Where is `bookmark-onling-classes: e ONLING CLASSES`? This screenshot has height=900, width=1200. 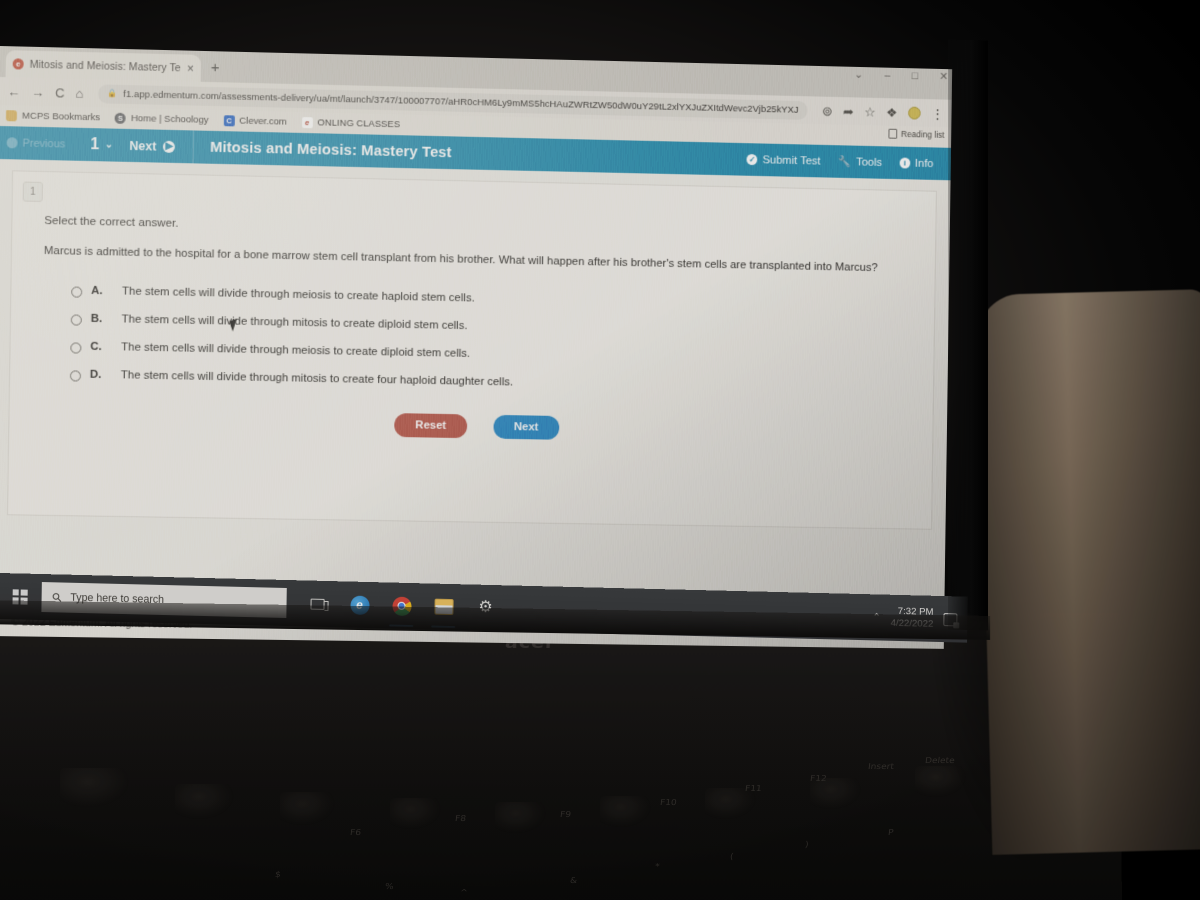 bookmark-onling-classes: e ONLING CLASSES is located at coordinates (351, 124).